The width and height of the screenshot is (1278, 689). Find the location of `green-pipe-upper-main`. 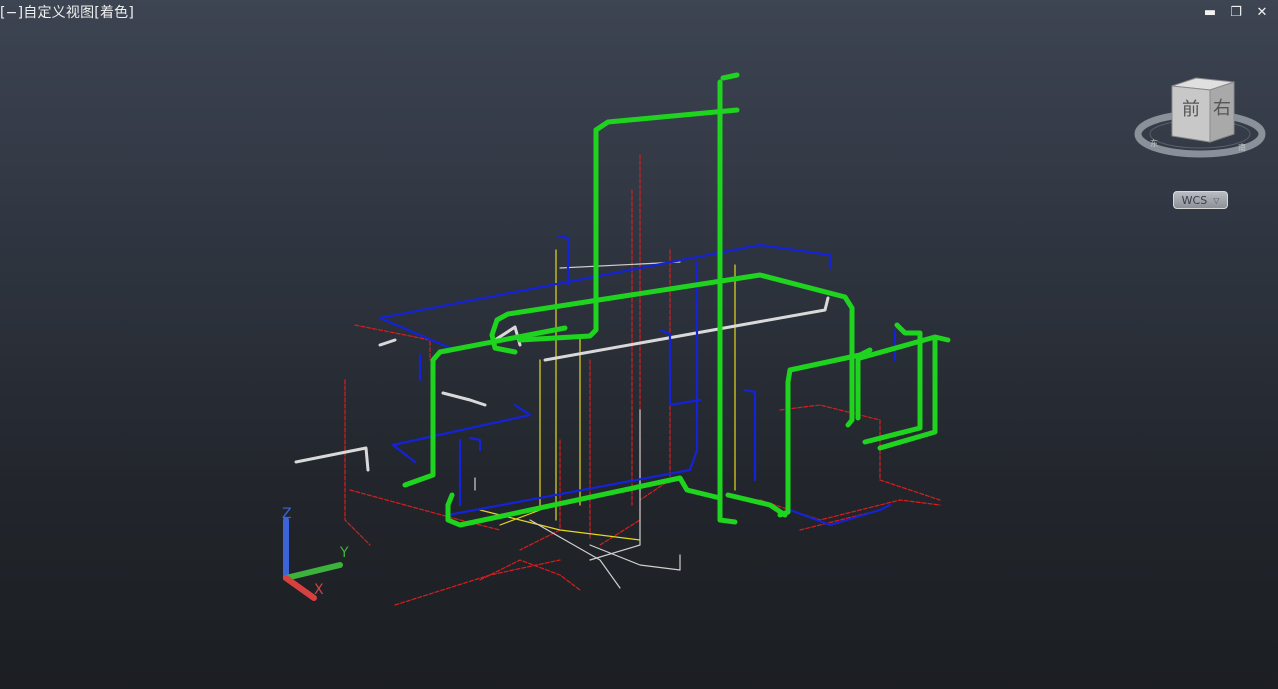

green-pipe-upper-main is located at coordinates (674, 350).